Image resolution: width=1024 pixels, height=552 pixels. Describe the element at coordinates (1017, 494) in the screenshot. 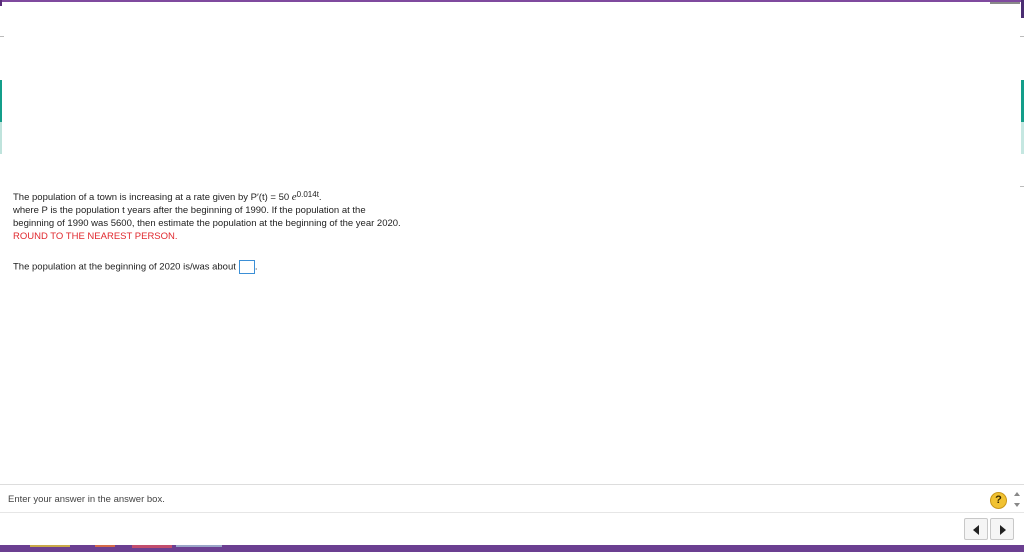

I see `scroll-up-icon` at that location.